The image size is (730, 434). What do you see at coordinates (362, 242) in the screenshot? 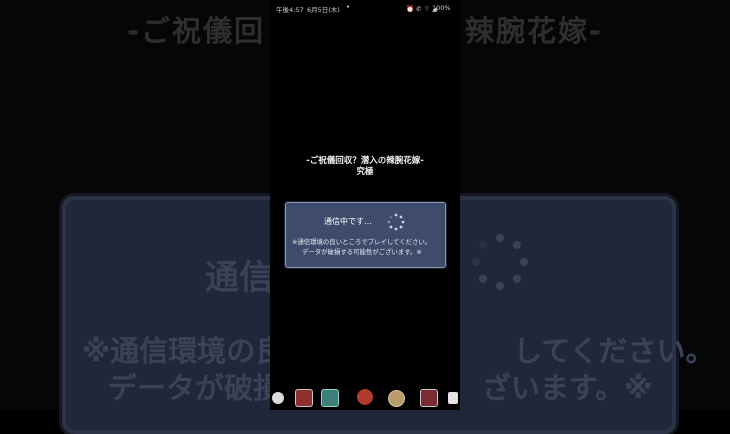
I see `connection-note-line-1: ※通信環境の良いところでプレイしてください。` at bounding box center [362, 242].